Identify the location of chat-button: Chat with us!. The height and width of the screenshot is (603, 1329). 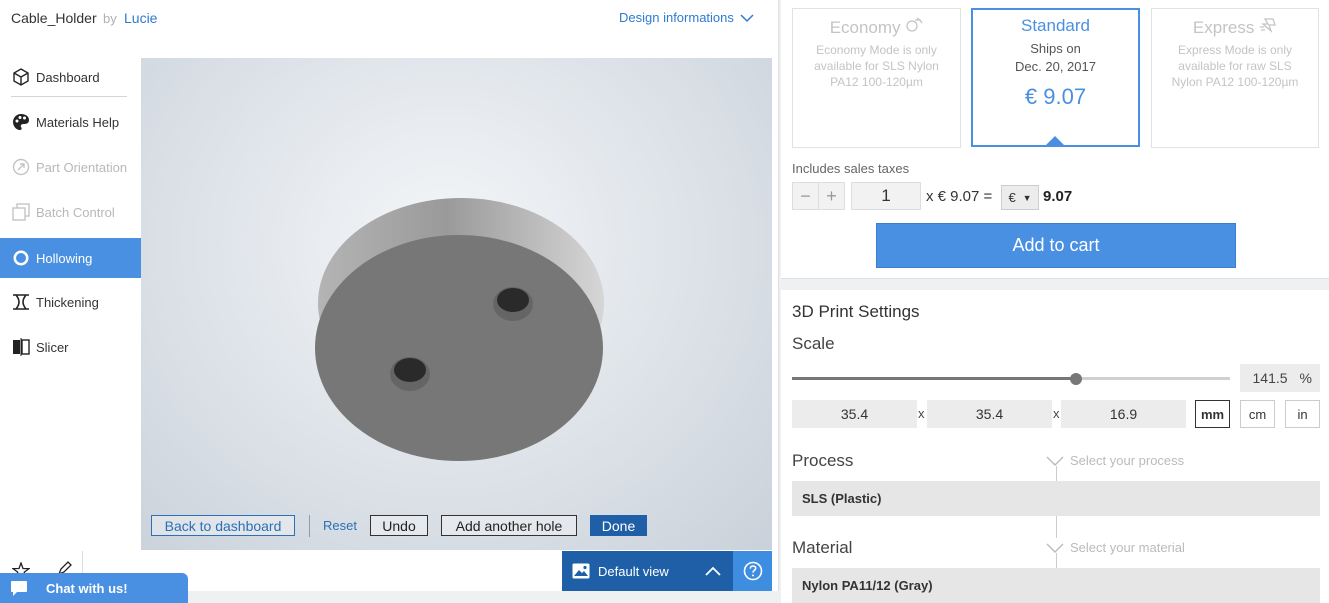
(94, 588).